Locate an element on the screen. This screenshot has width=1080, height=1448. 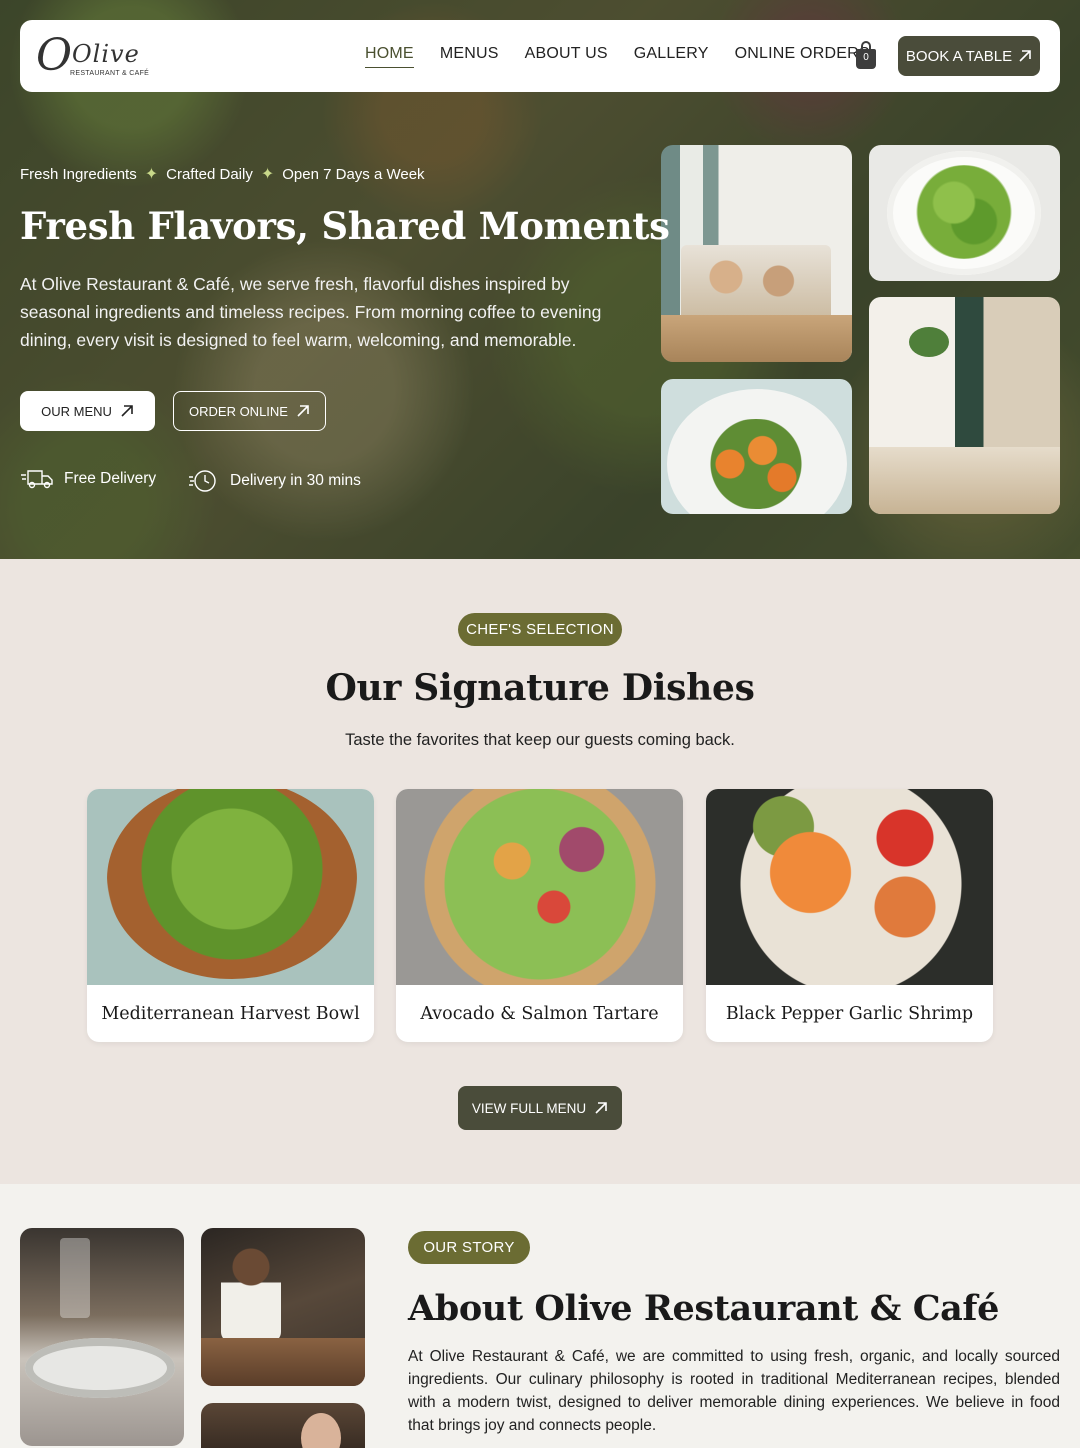
nav-link-online-orders: ONLINE ORDERS is located at coordinates (802, 56).